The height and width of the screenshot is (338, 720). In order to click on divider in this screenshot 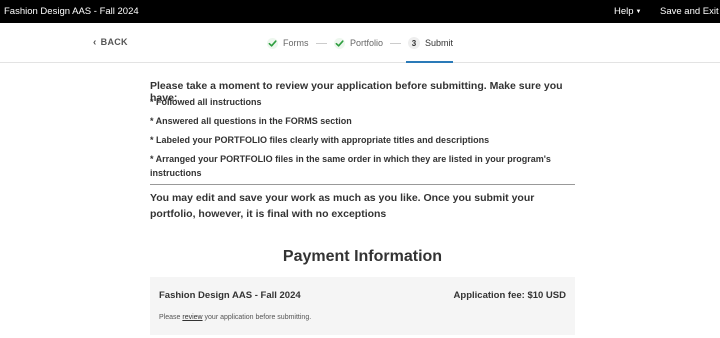, I will do `click(362, 184)`.